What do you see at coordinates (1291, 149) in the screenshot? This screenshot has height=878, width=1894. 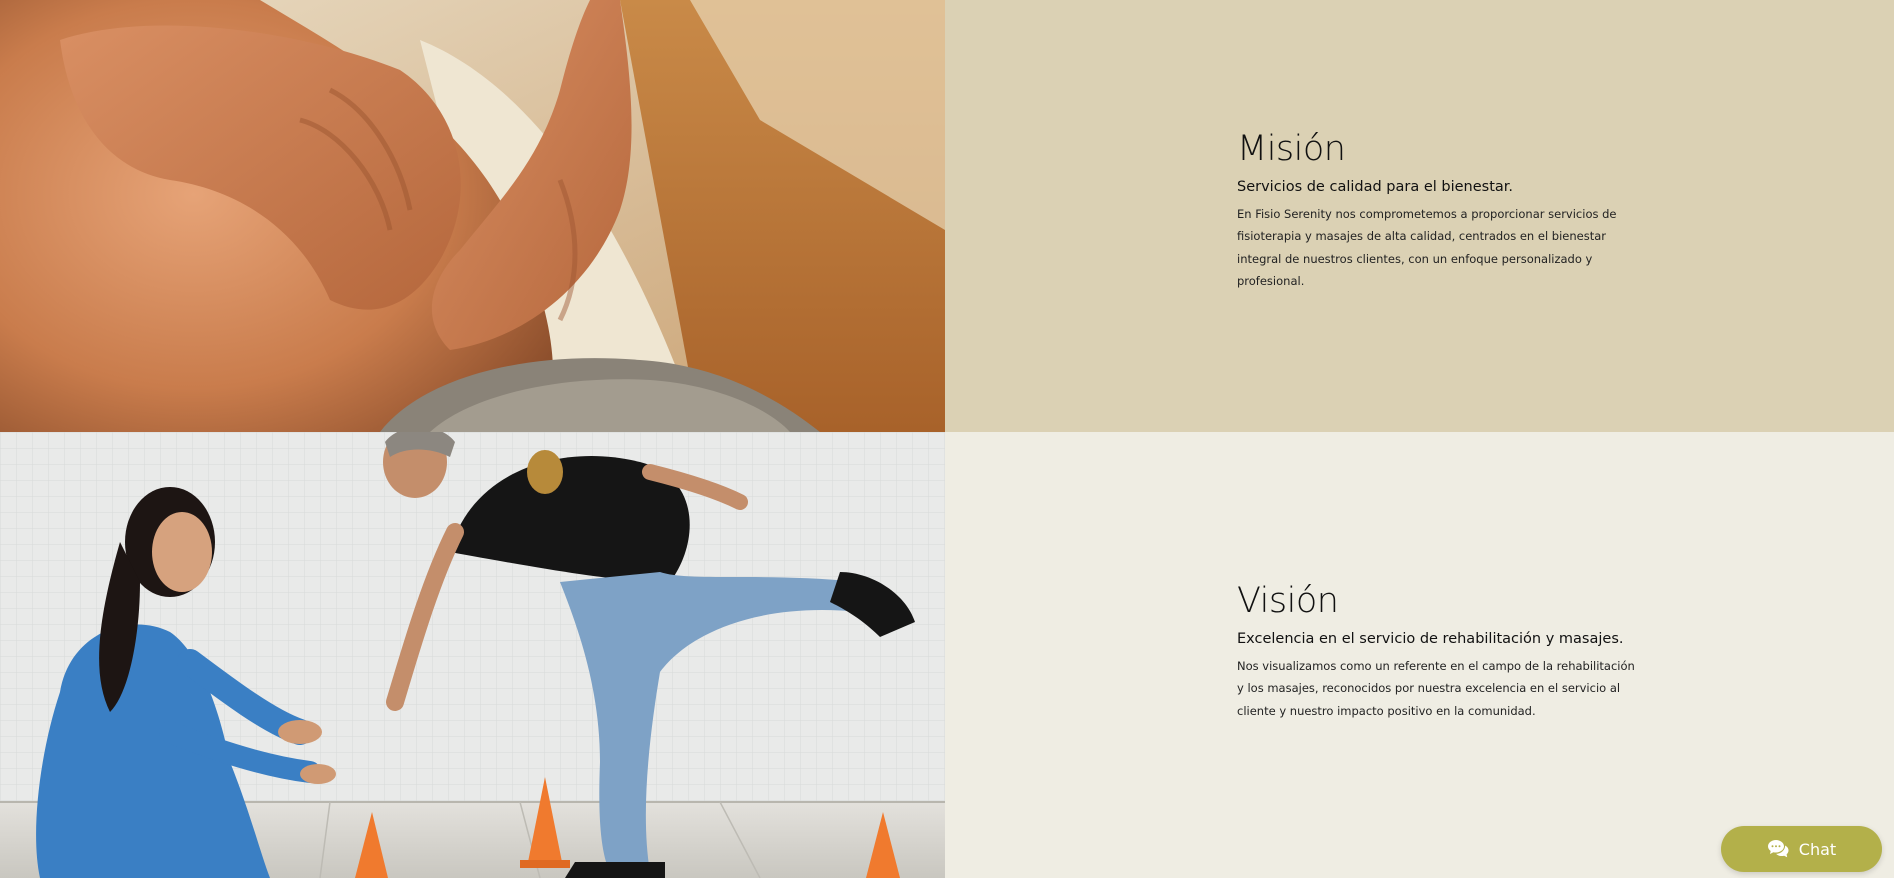 I see `mission-heading: Misión` at bounding box center [1291, 149].